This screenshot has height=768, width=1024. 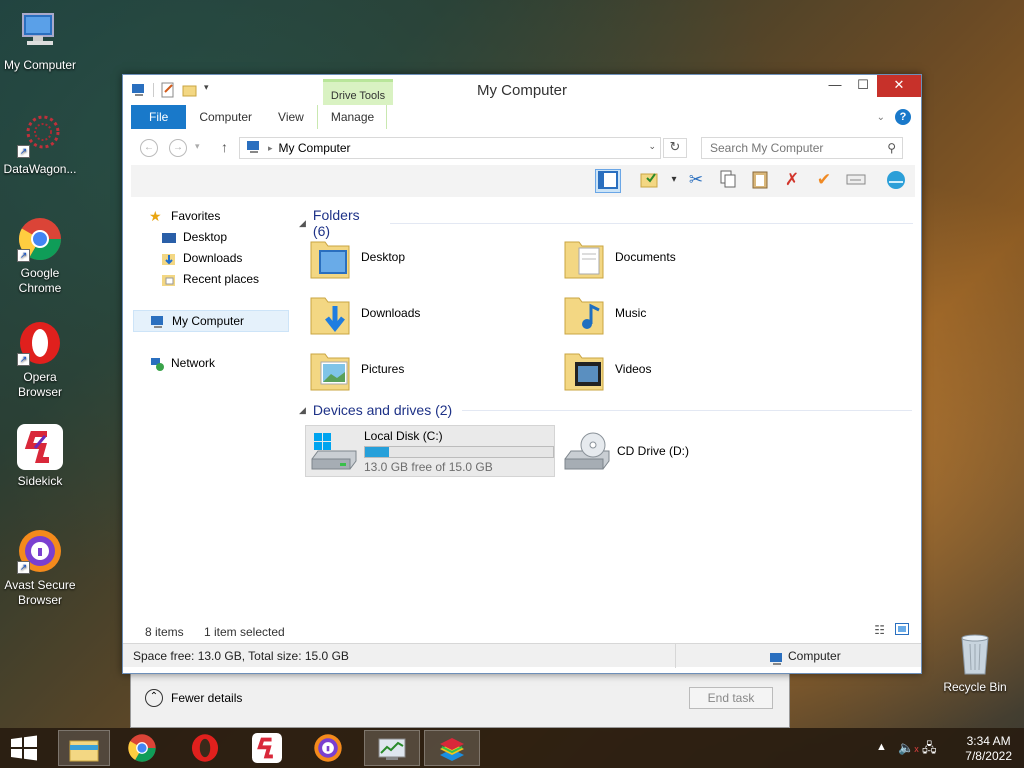 What do you see at coordinates (879, 630) in the screenshot?
I see `details-view-icon: ☷` at bounding box center [879, 630].